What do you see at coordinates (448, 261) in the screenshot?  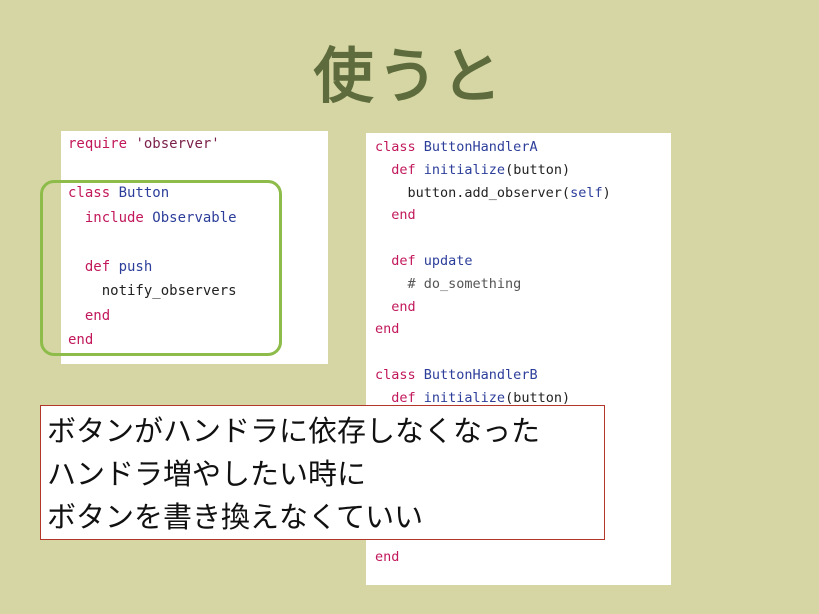 I see `code-token: update` at bounding box center [448, 261].